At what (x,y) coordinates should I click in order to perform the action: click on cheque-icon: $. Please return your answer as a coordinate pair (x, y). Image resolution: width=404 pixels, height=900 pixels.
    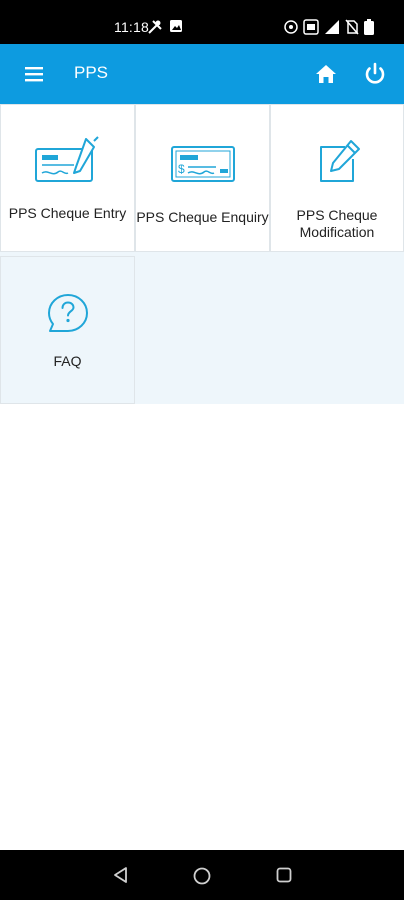
    Looking at the image, I should click on (203, 164).